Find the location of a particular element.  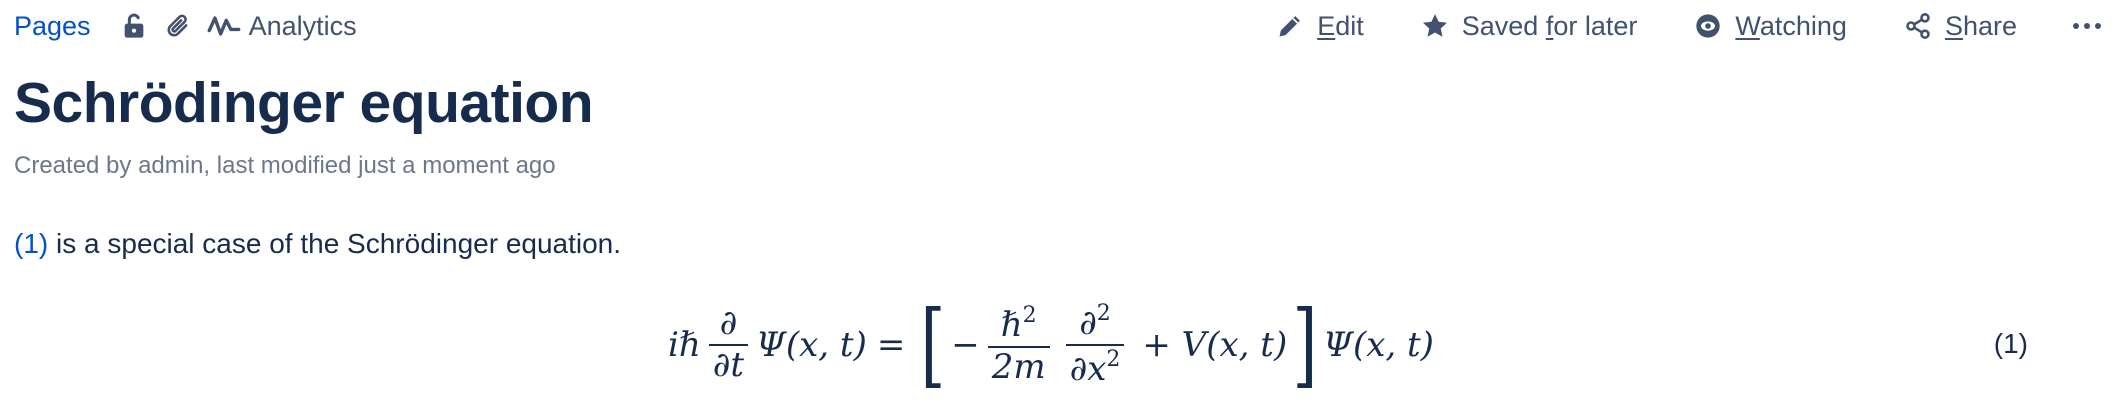

watching-button: Watching is located at coordinates (1770, 26).